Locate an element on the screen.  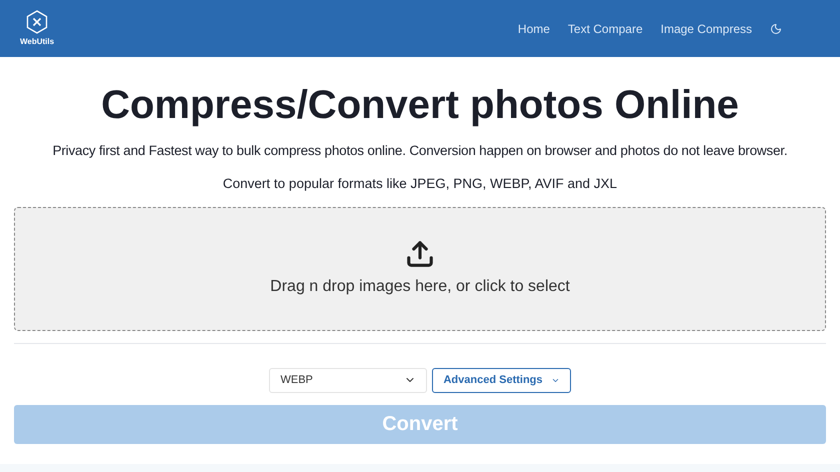
nav-link: Image Compress is located at coordinates (706, 29).